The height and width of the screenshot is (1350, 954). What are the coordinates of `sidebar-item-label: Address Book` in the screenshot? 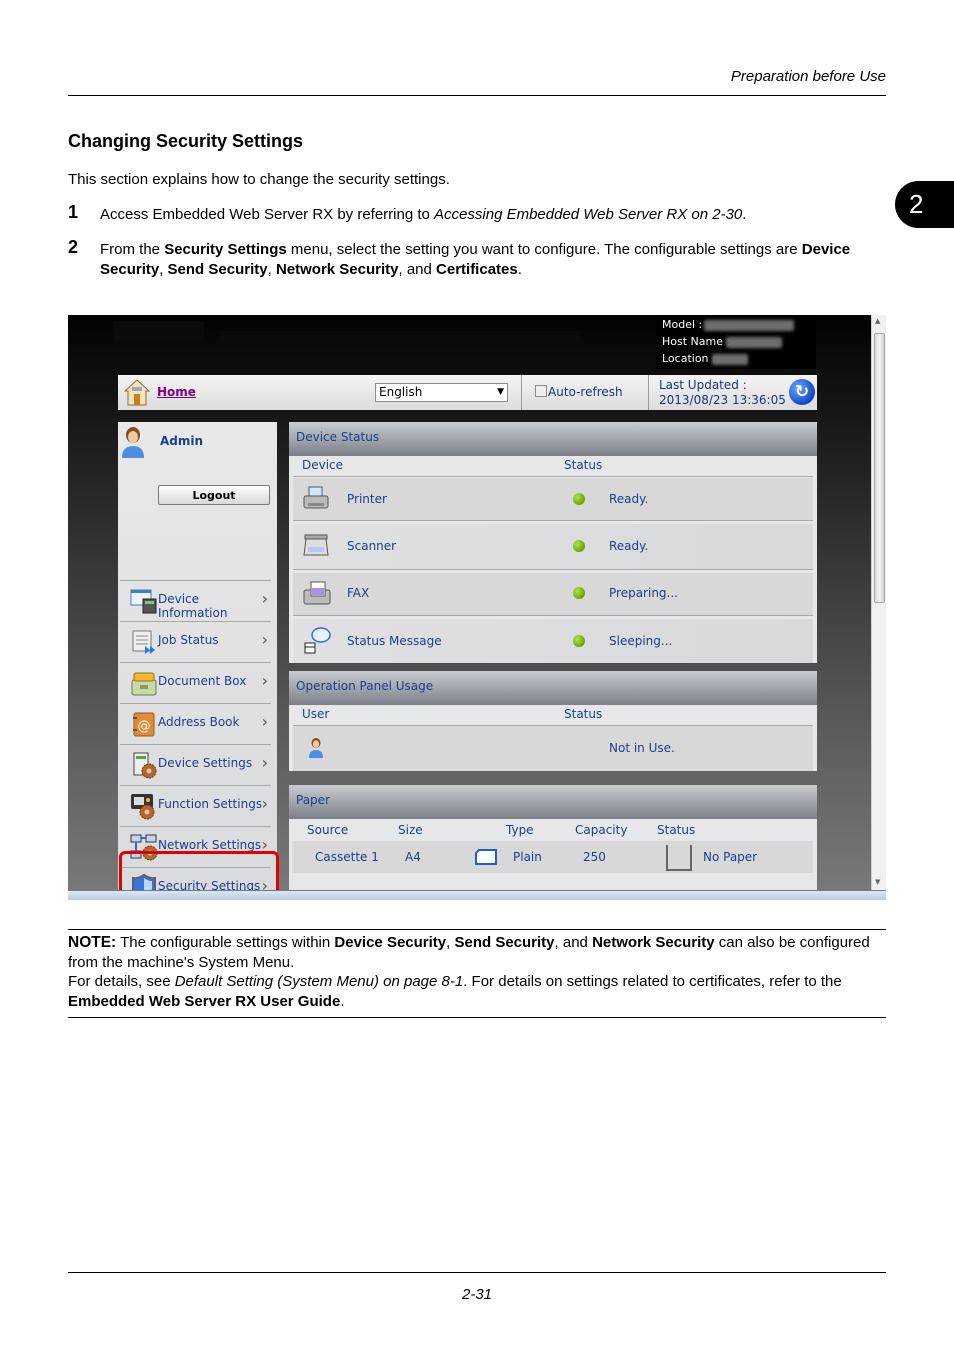 It's located at (199, 722).